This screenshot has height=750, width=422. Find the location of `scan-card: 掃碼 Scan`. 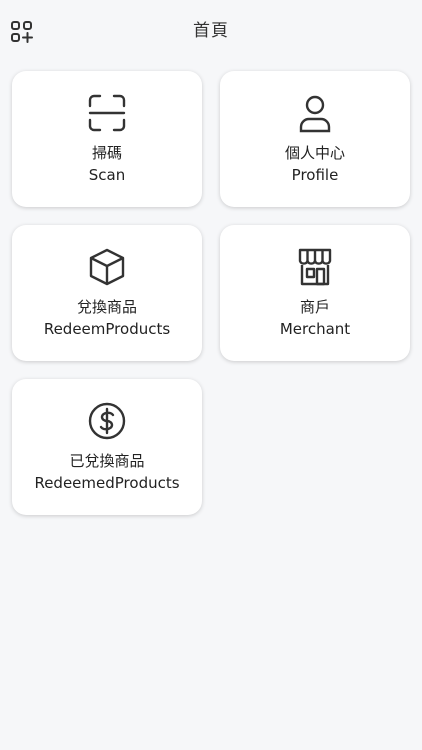

scan-card: 掃碼 Scan is located at coordinates (107, 139).